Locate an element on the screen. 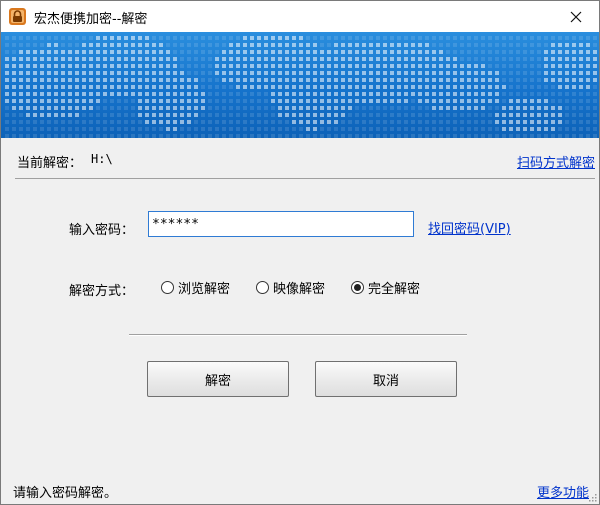  radio-label: 完全解密 is located at coordinates (394, 289).